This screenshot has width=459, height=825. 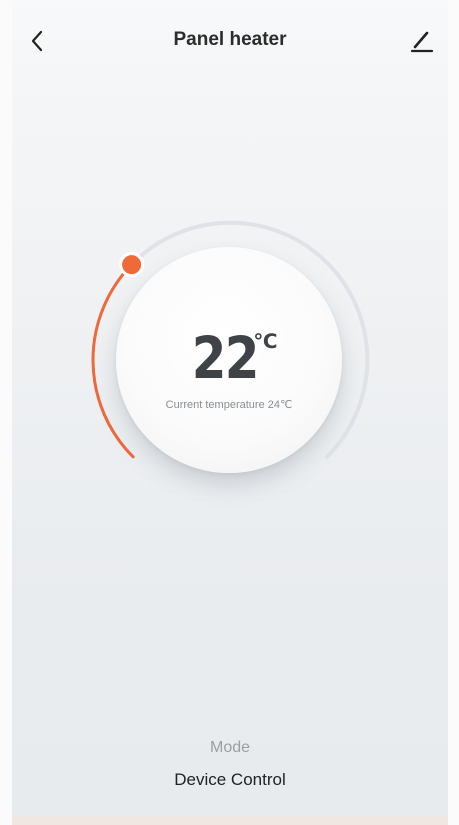 I want to click on temperature-knob: 22℃ Current temperature 24℃, so click(x=229, y=360).